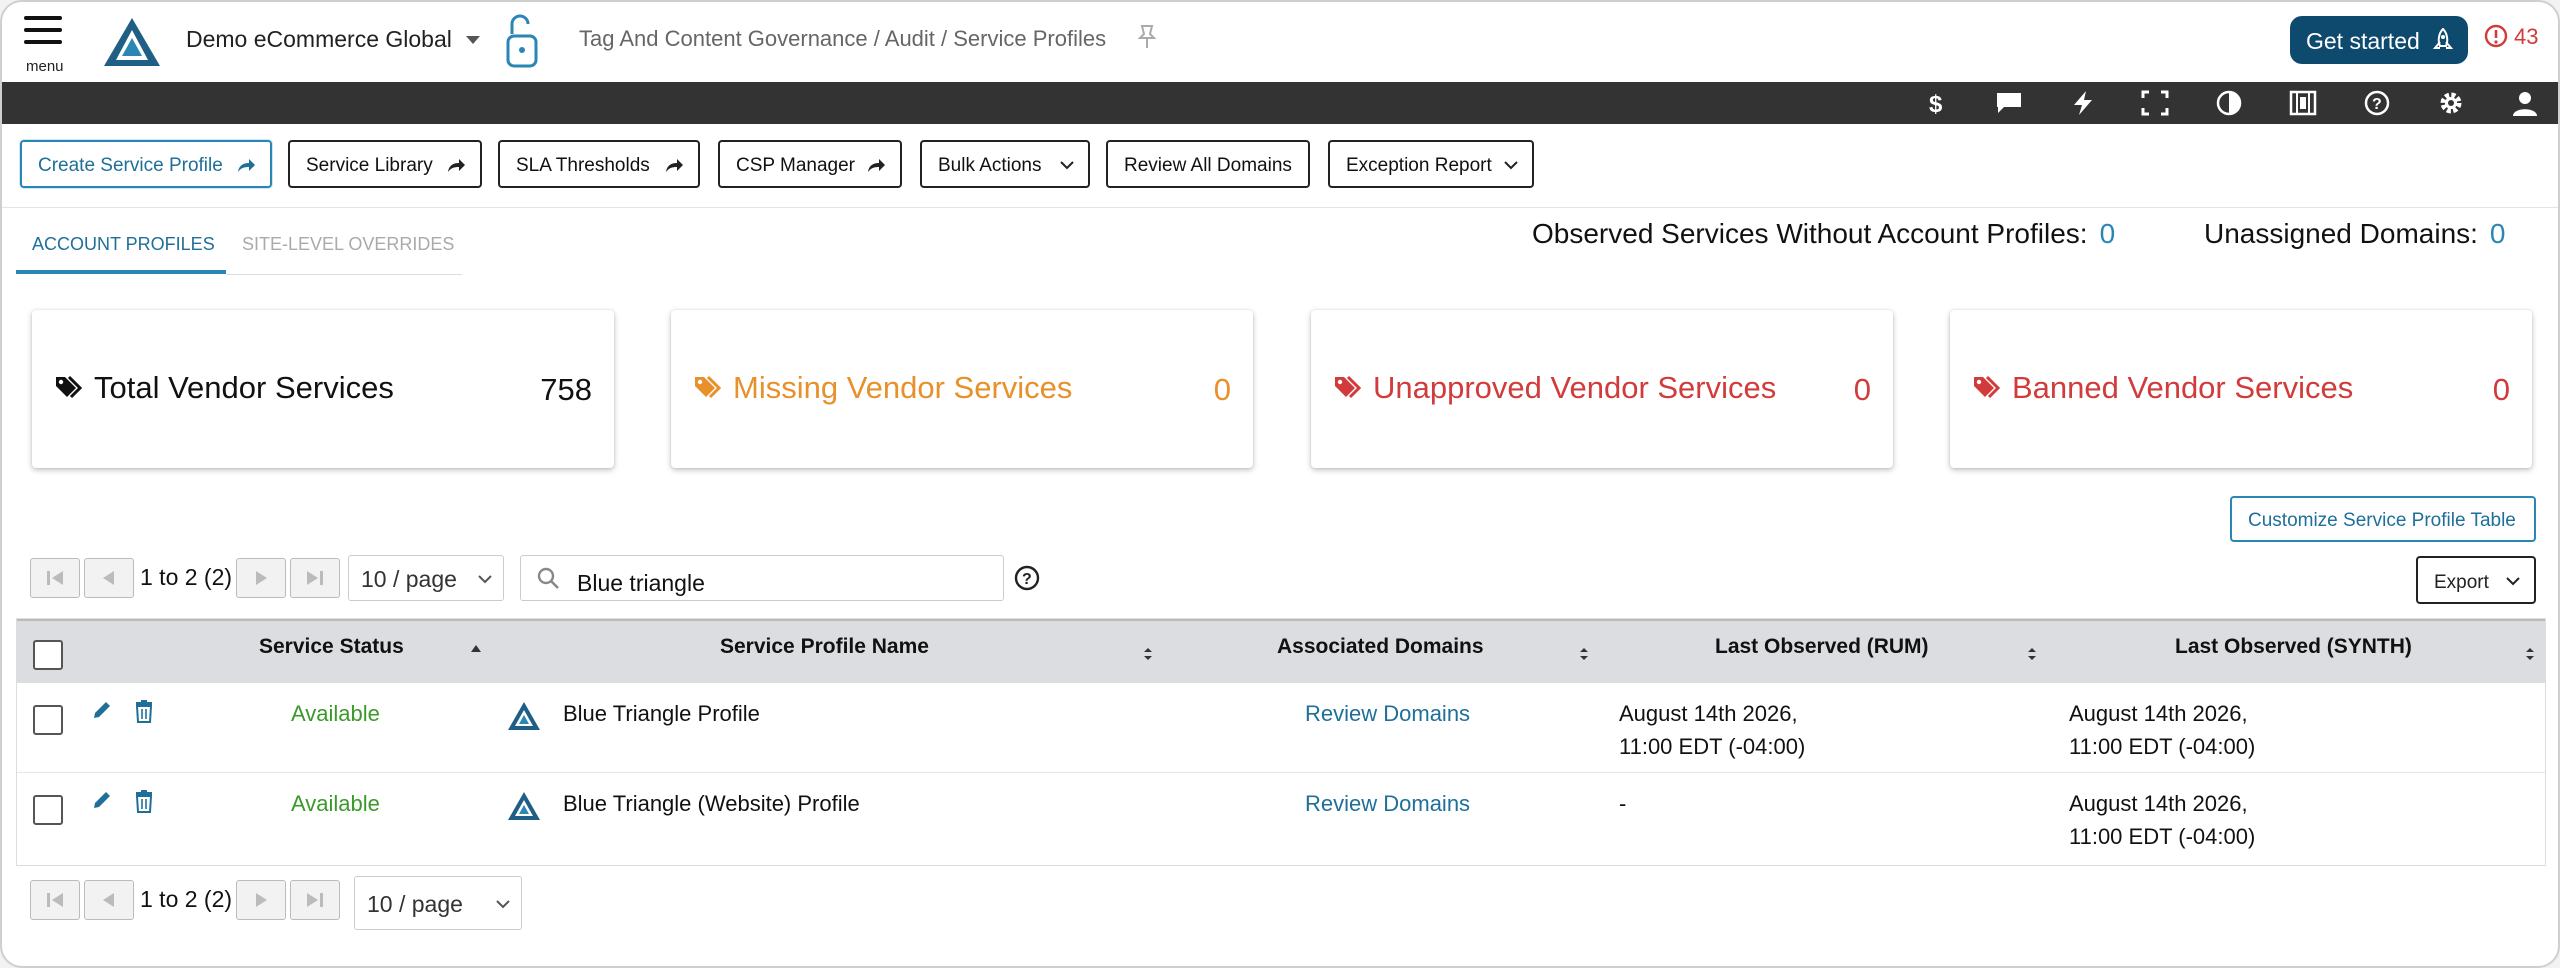 The image size is (2560, 968). What do you see at coordinates (2108, 233) in the screenshot?
I see `observed-services-count: 0` at bounding box center [2108, 233].